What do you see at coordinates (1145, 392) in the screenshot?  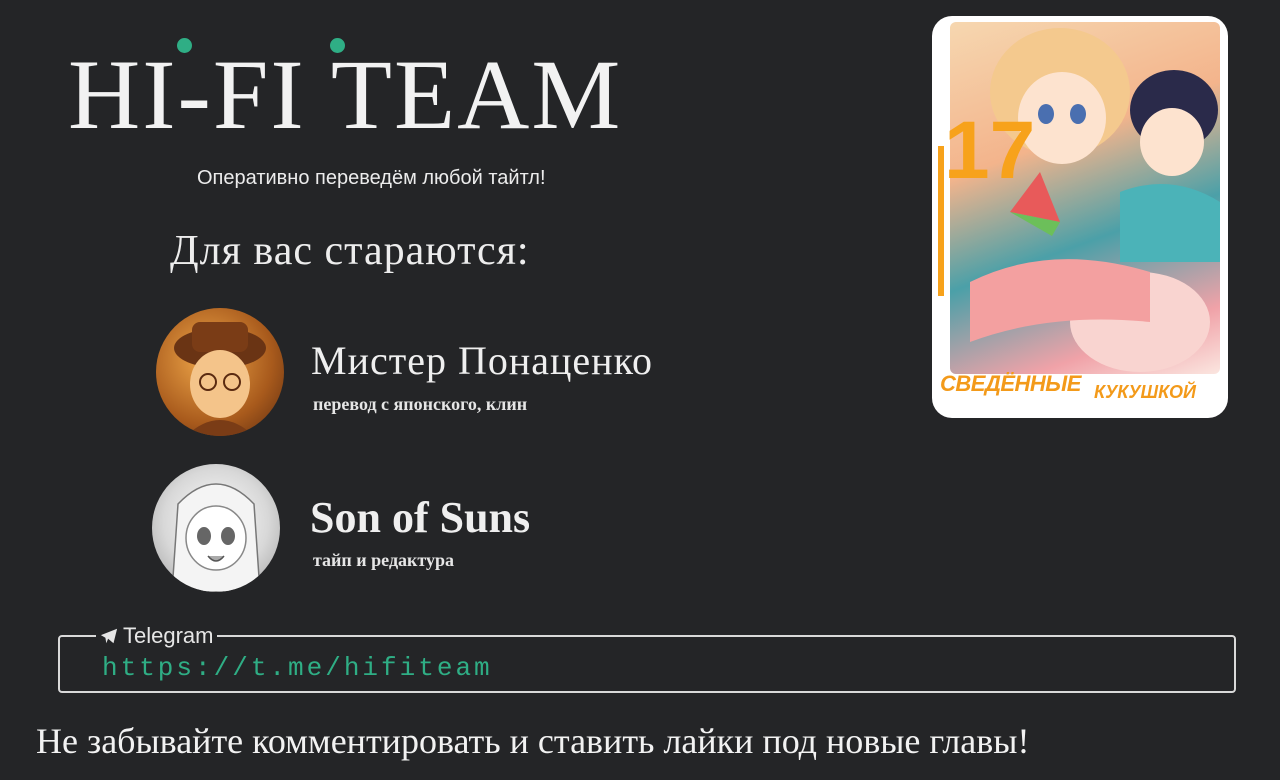 I see `cover-title-line-2: КУКУШКОЙ` at bounding box center [1145, 392].